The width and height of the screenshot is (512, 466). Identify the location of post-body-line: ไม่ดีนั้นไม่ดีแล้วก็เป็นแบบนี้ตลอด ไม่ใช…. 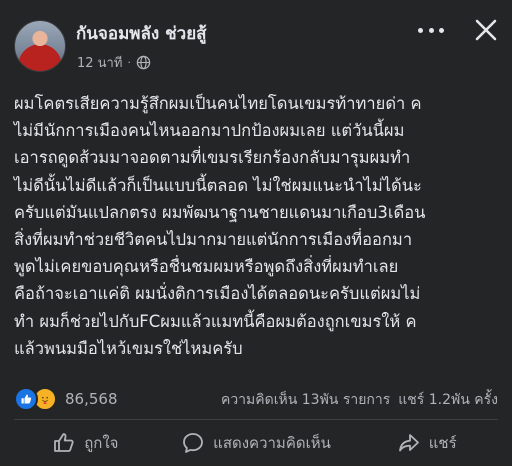
(218, 185).